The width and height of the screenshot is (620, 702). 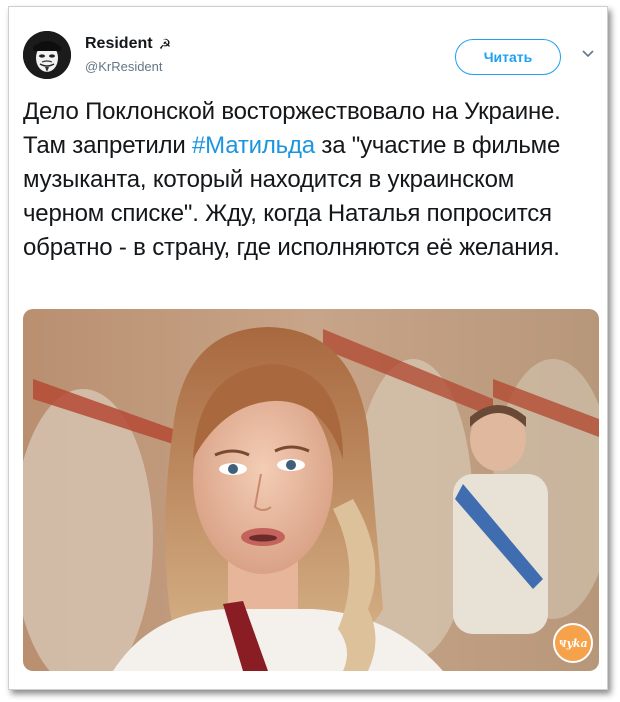 What do you see at coordinates (573, 643) in the screenshot?
I see `watermark-logo: Ҹyka` at bounding box center [573, 643].